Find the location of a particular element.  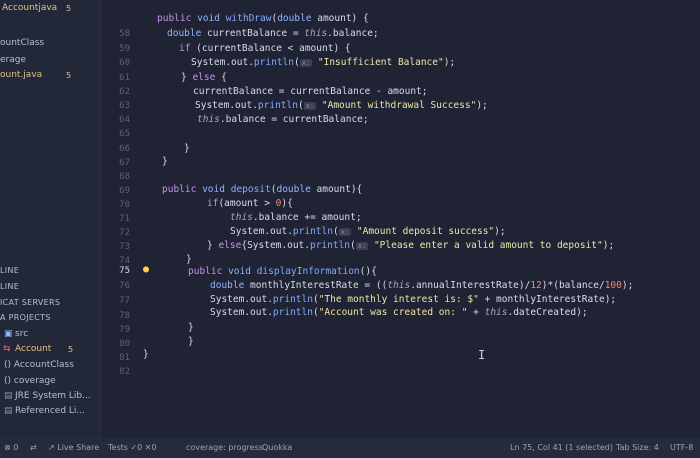

section-outline: LINE is located at coordinates (9, 270).